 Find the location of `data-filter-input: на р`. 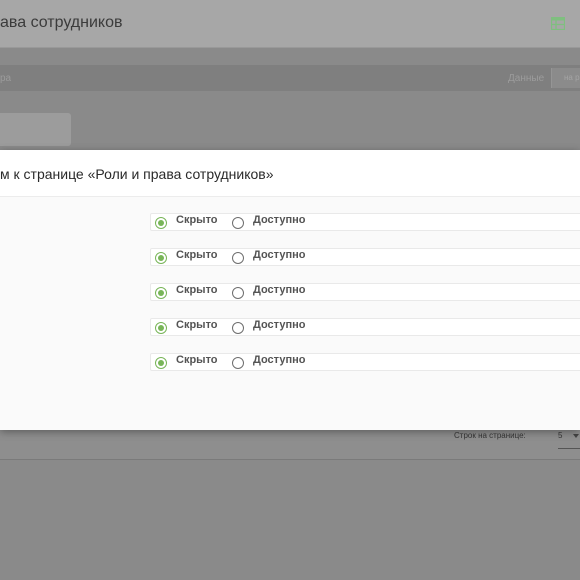

data-filter-input: на р is located at coordinates (565, 78).